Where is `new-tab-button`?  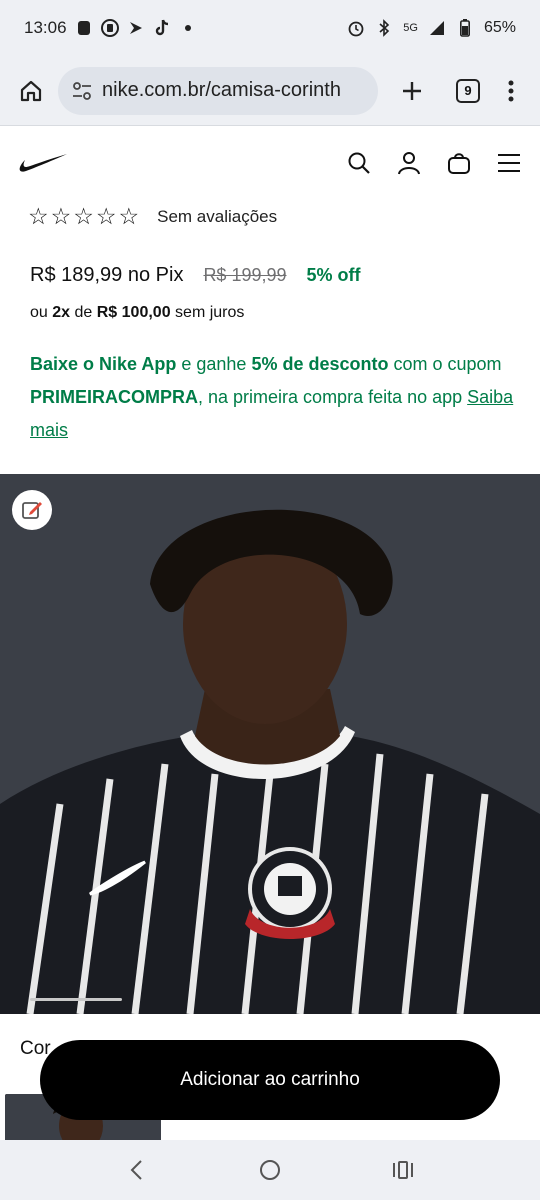
new-tab-button is located at coordinates (412, 91).